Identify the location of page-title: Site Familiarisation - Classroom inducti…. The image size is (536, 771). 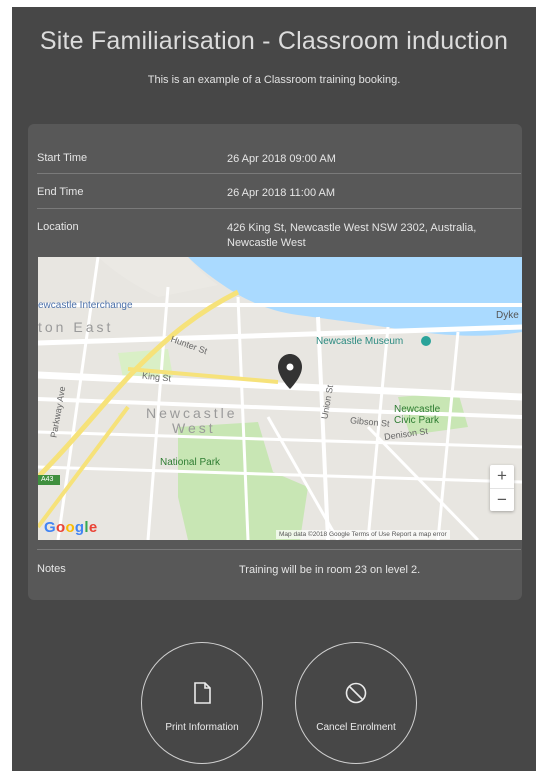
(274, 41).